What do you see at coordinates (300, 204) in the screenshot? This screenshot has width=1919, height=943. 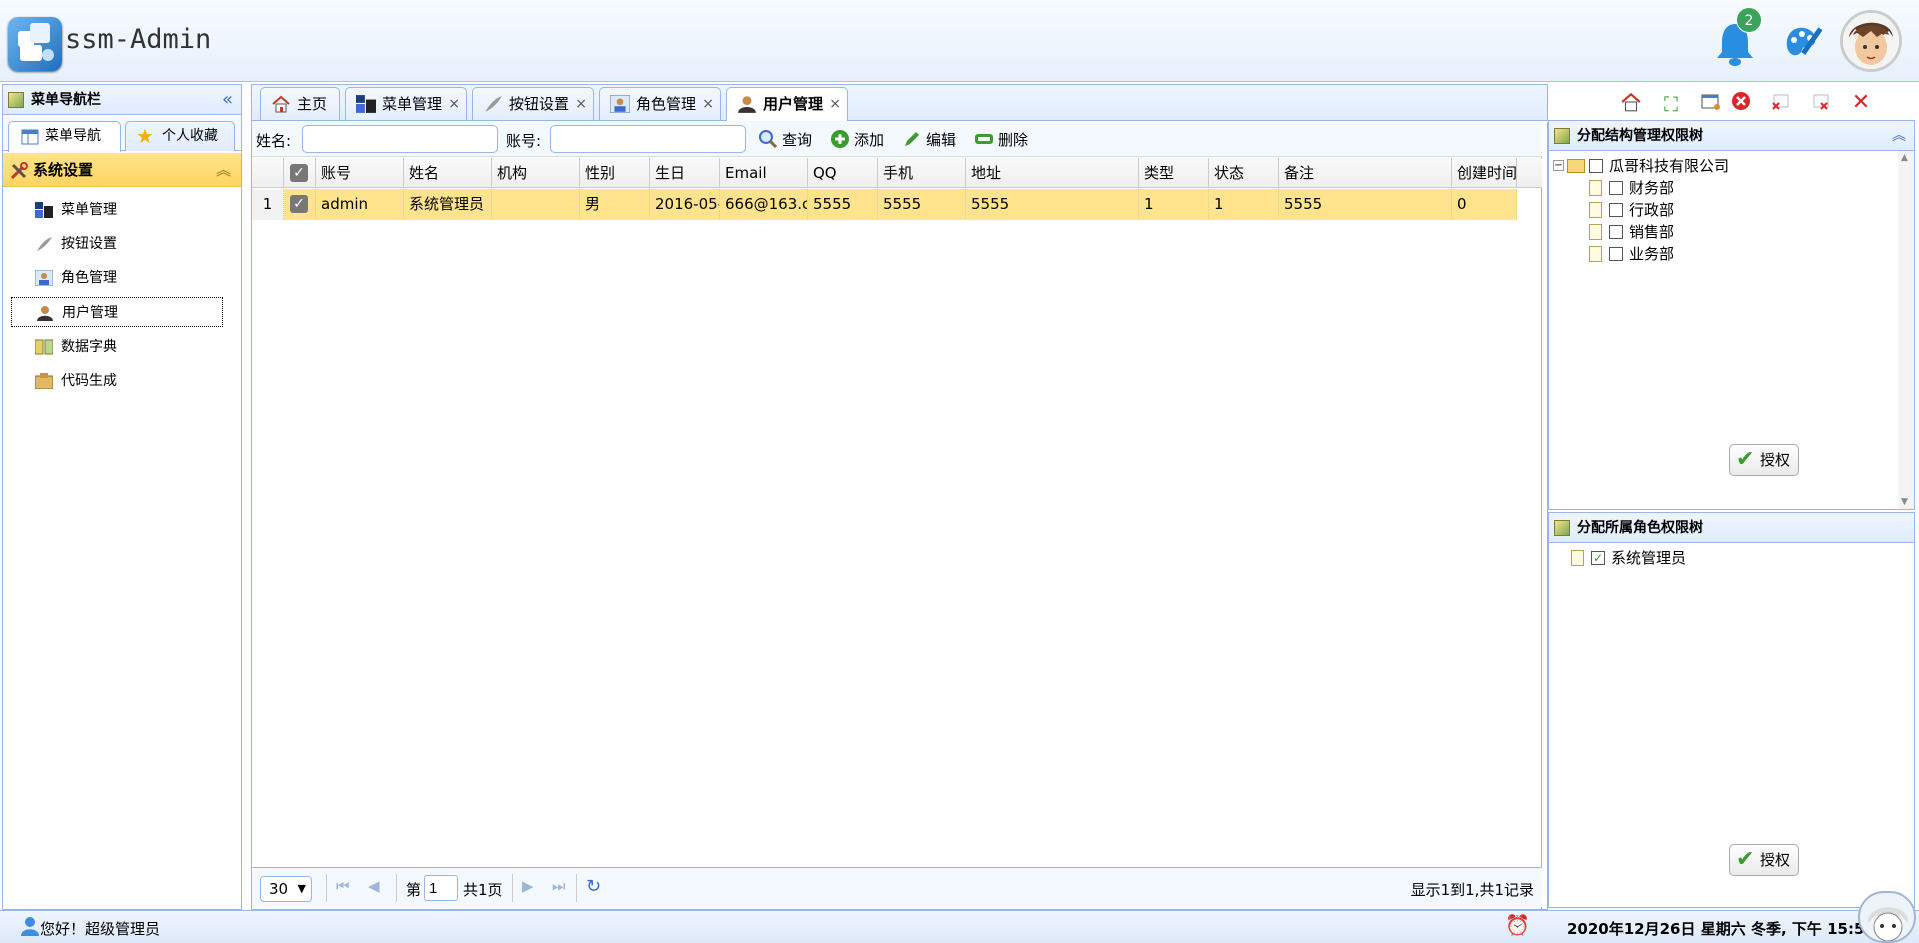 I see `row-checkbox: ✓` at bounding box center [300, 204].